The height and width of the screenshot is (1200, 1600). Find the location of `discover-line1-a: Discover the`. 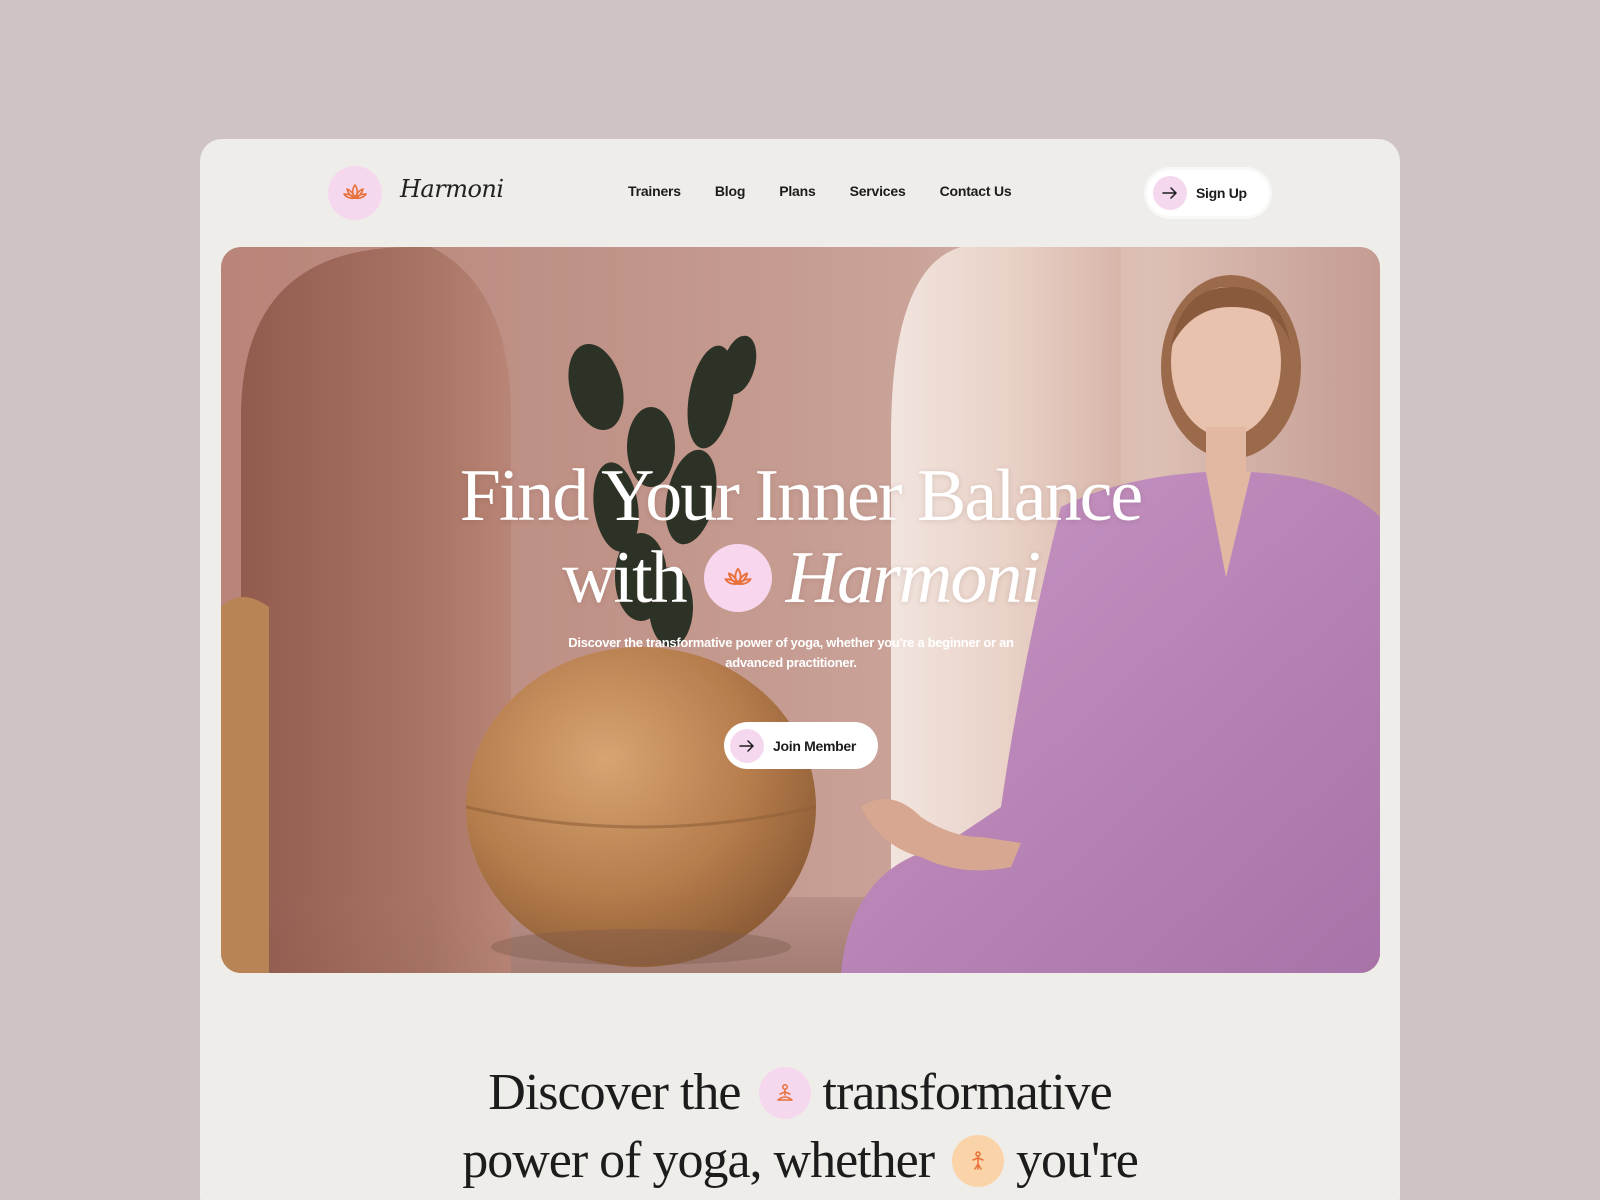

discover-line1-a: Discover the is located at coordinates (614, 1092).